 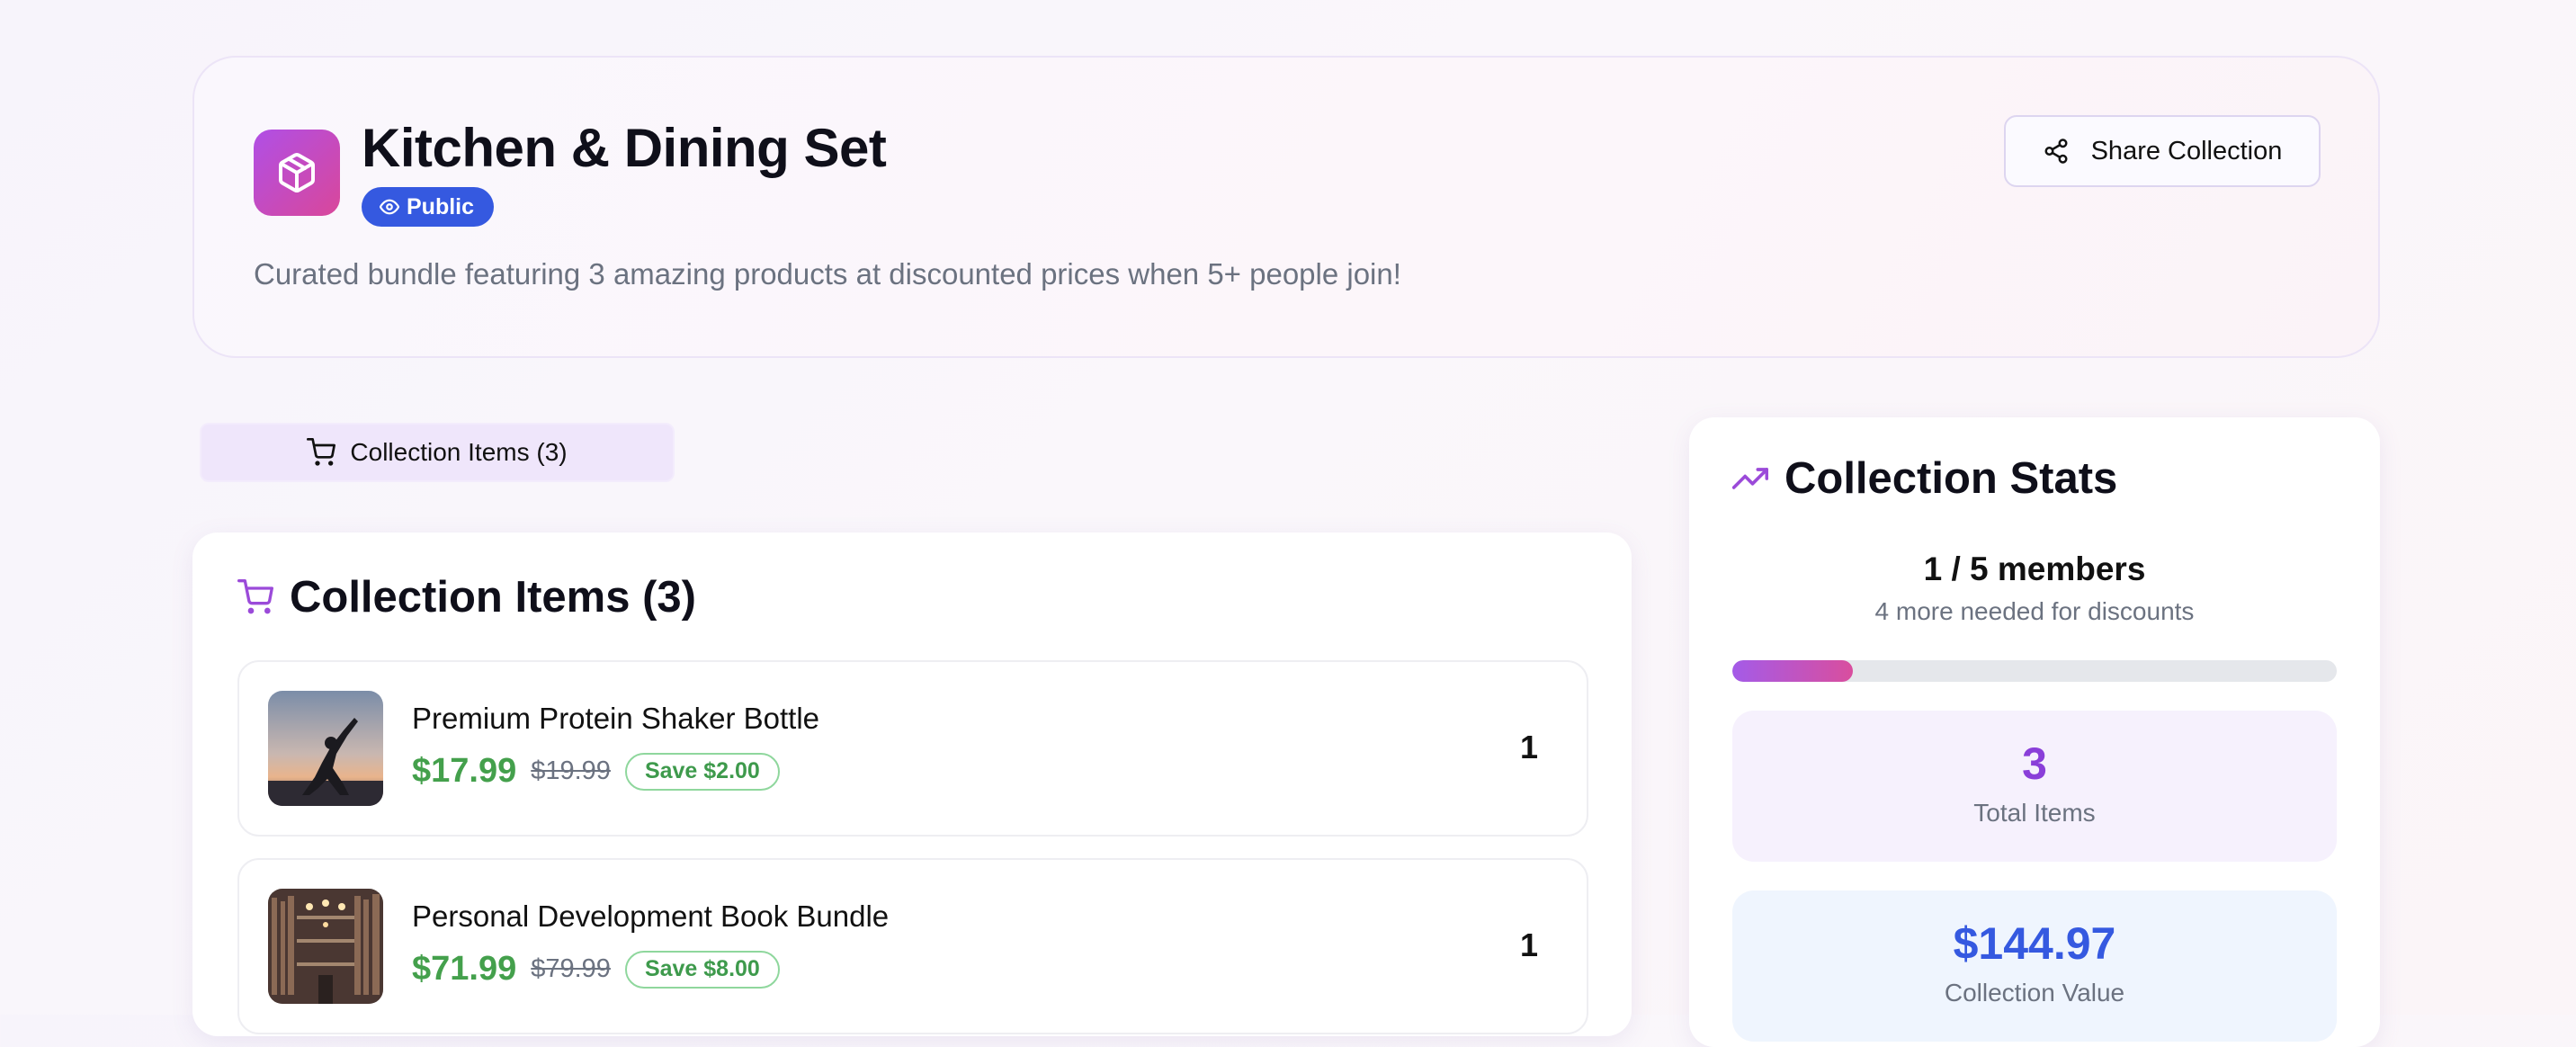 I want to click on trending-up-icon, so click(x=1750, y=478).